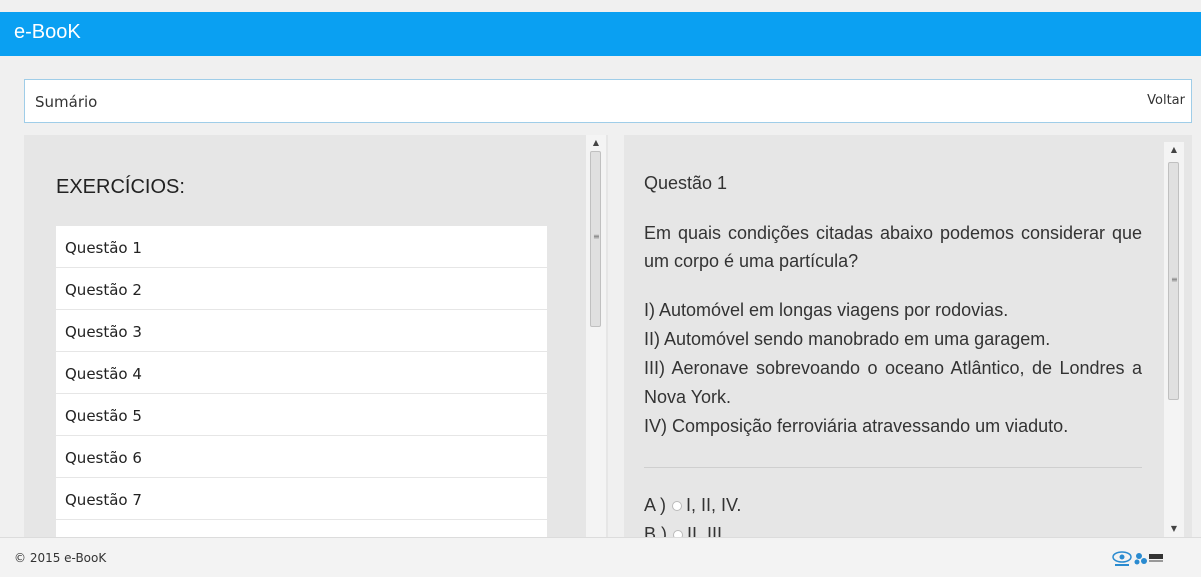  What do you see at coordinates (120, 187) in the screenshot?
I see `exercises-heading: EXERCÍCIOS:` at bounding box center [120, 187].